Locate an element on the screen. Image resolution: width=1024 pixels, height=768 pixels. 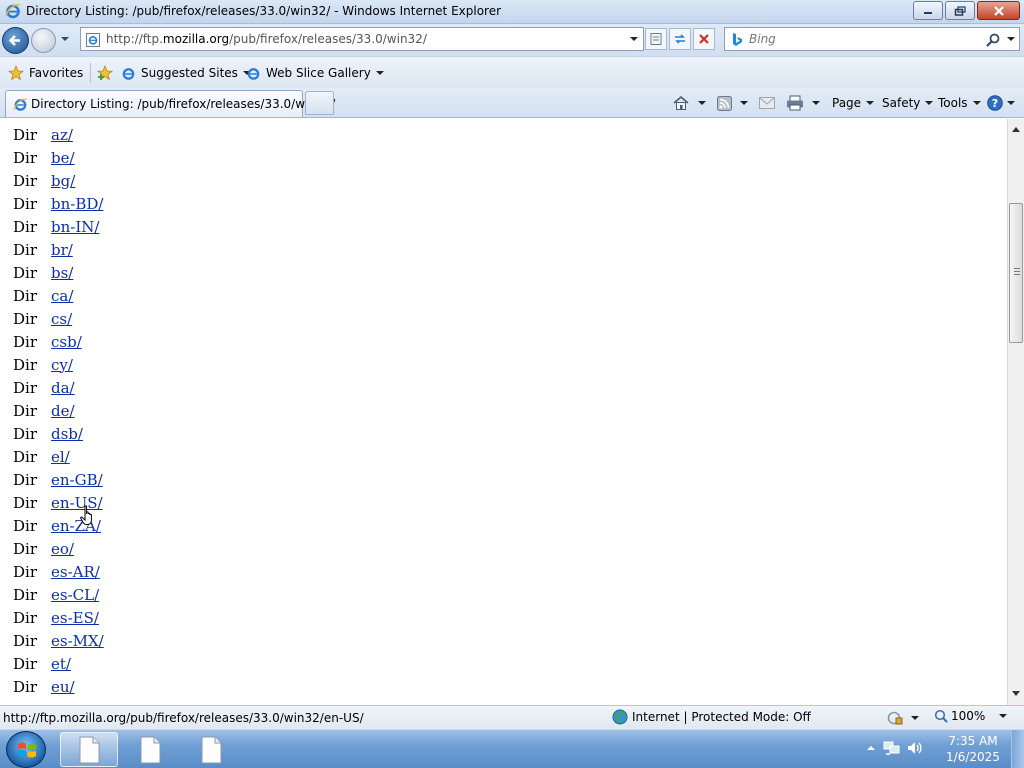
list-item: Dir cs/ is located at coordinates (58, 318).